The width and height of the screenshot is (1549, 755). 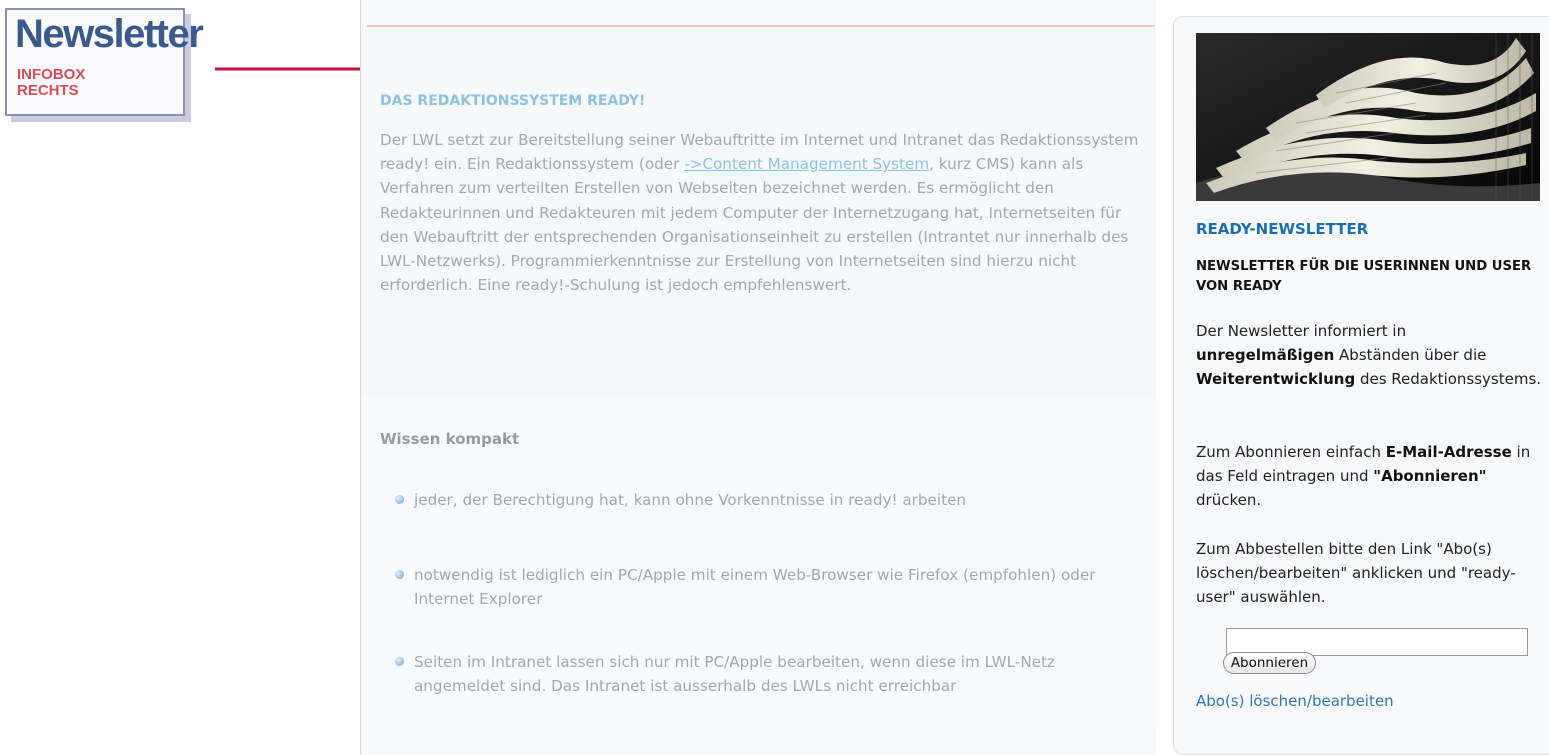 I want to click on cms-link: ->Content Management System, so click(x=806, y=164).